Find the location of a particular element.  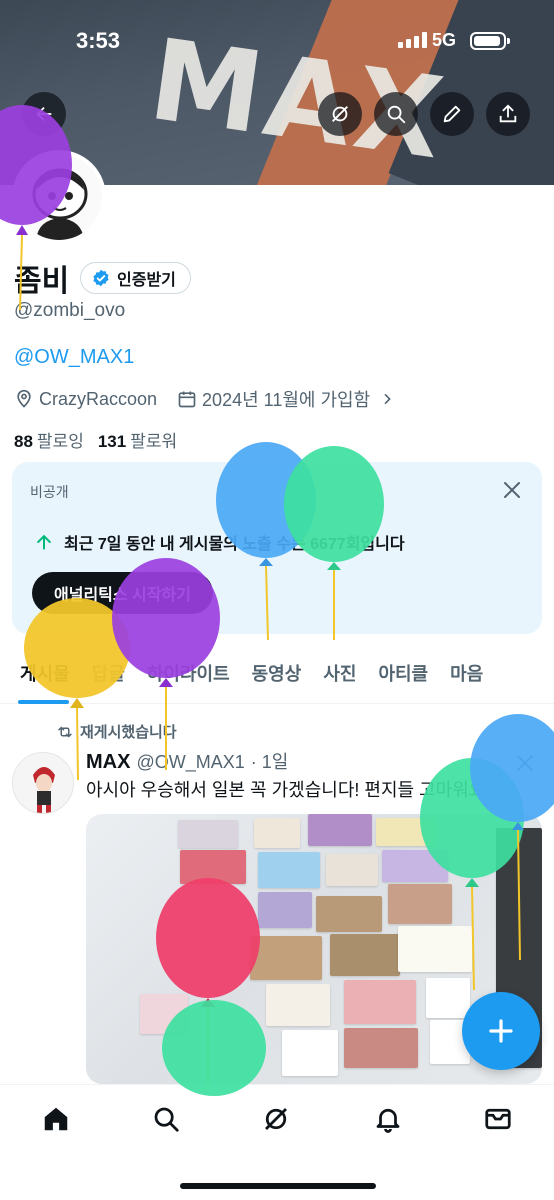

tab-articles: 아티클 is located at coordinates (403, 676).